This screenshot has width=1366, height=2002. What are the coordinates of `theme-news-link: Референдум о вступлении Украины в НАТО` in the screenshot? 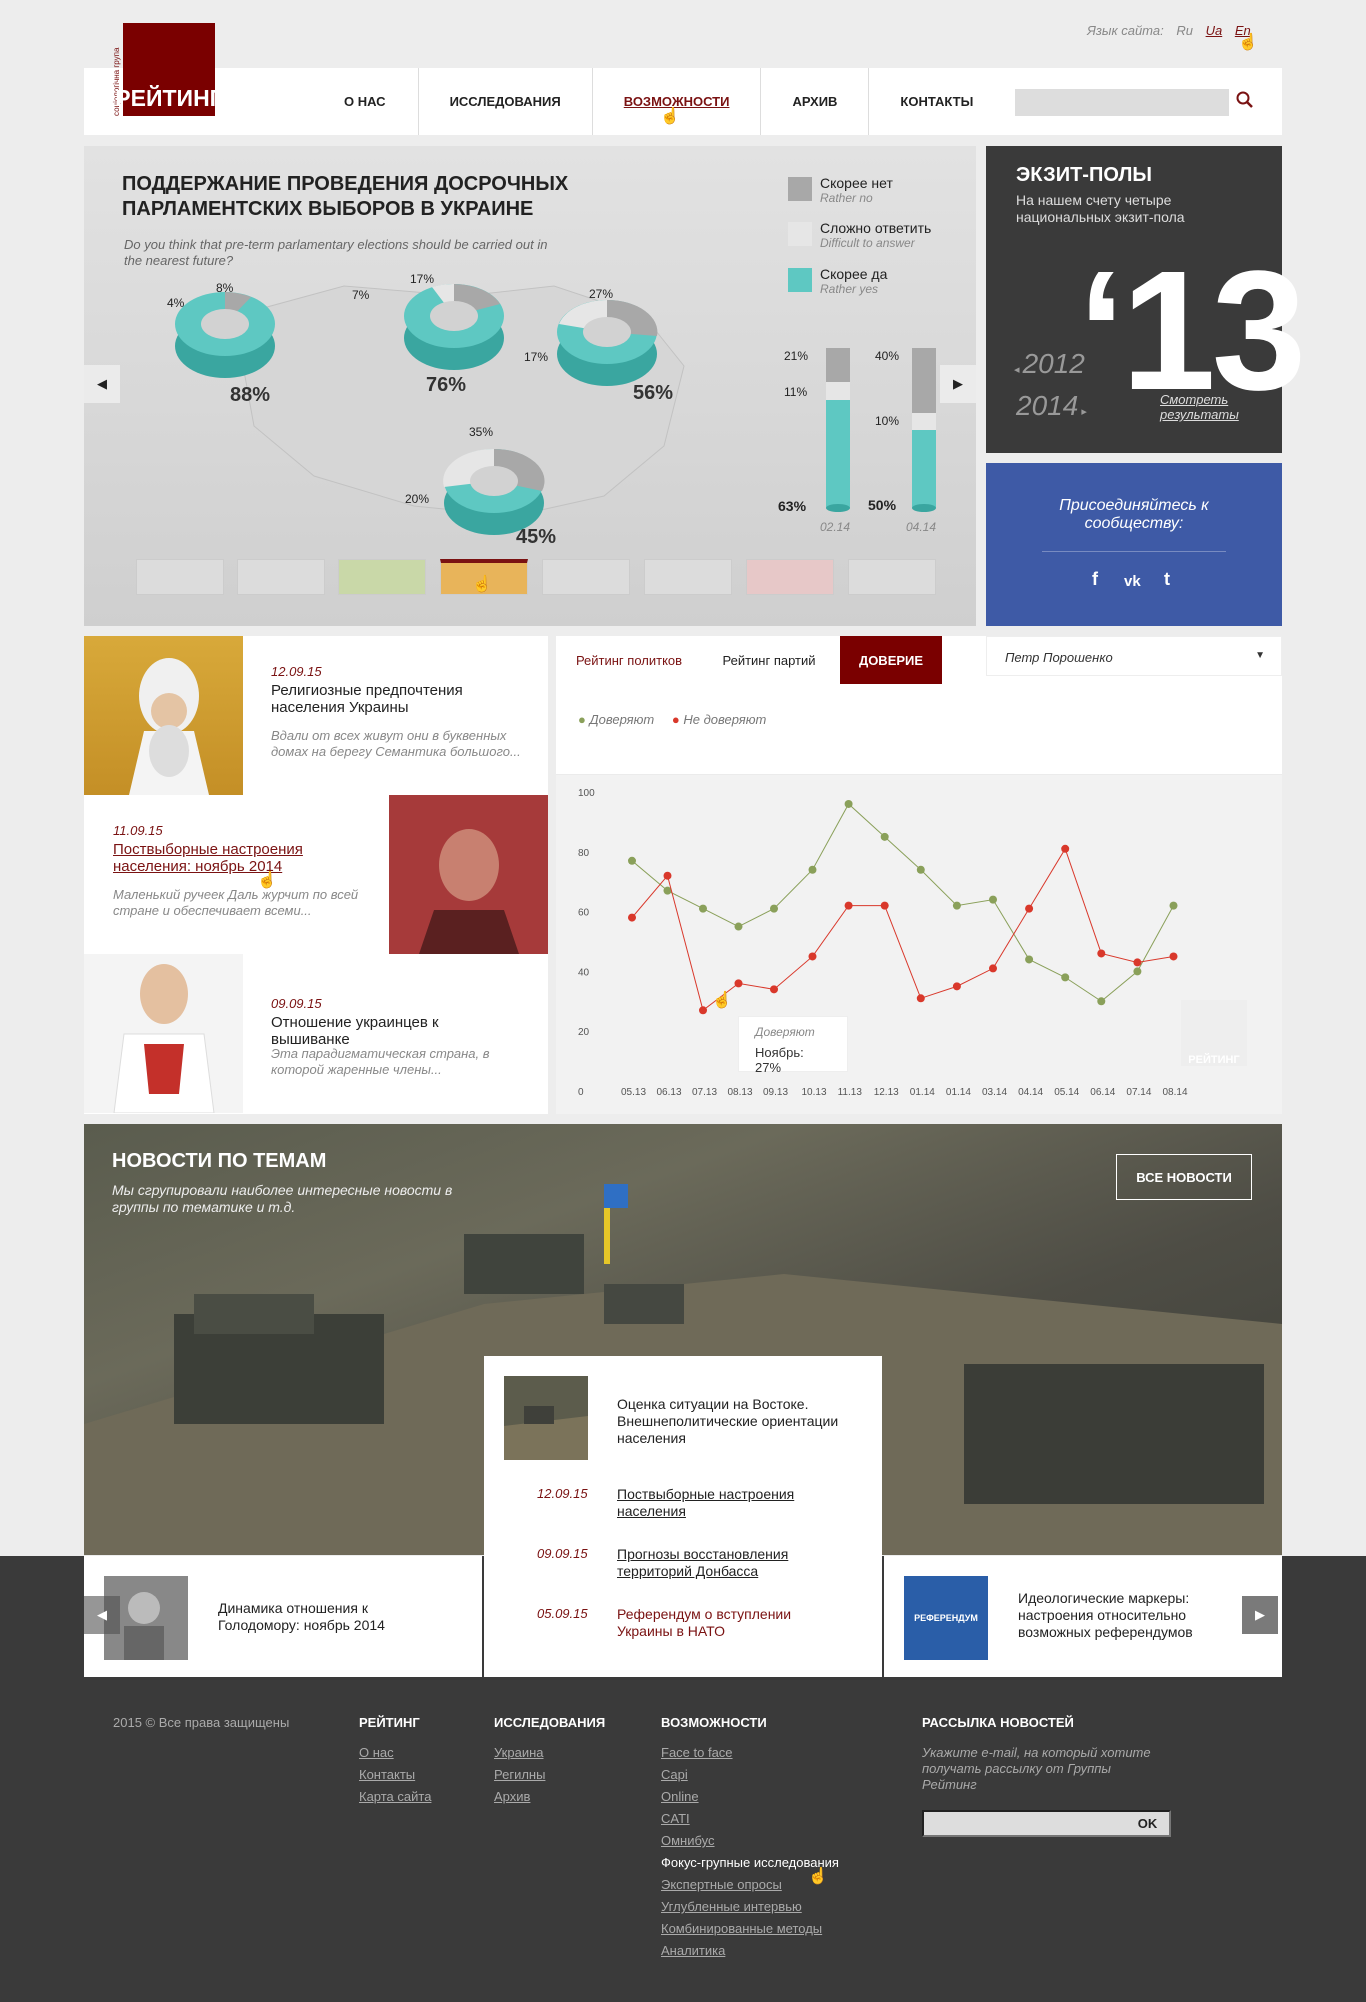 It's located at (712, 1623).